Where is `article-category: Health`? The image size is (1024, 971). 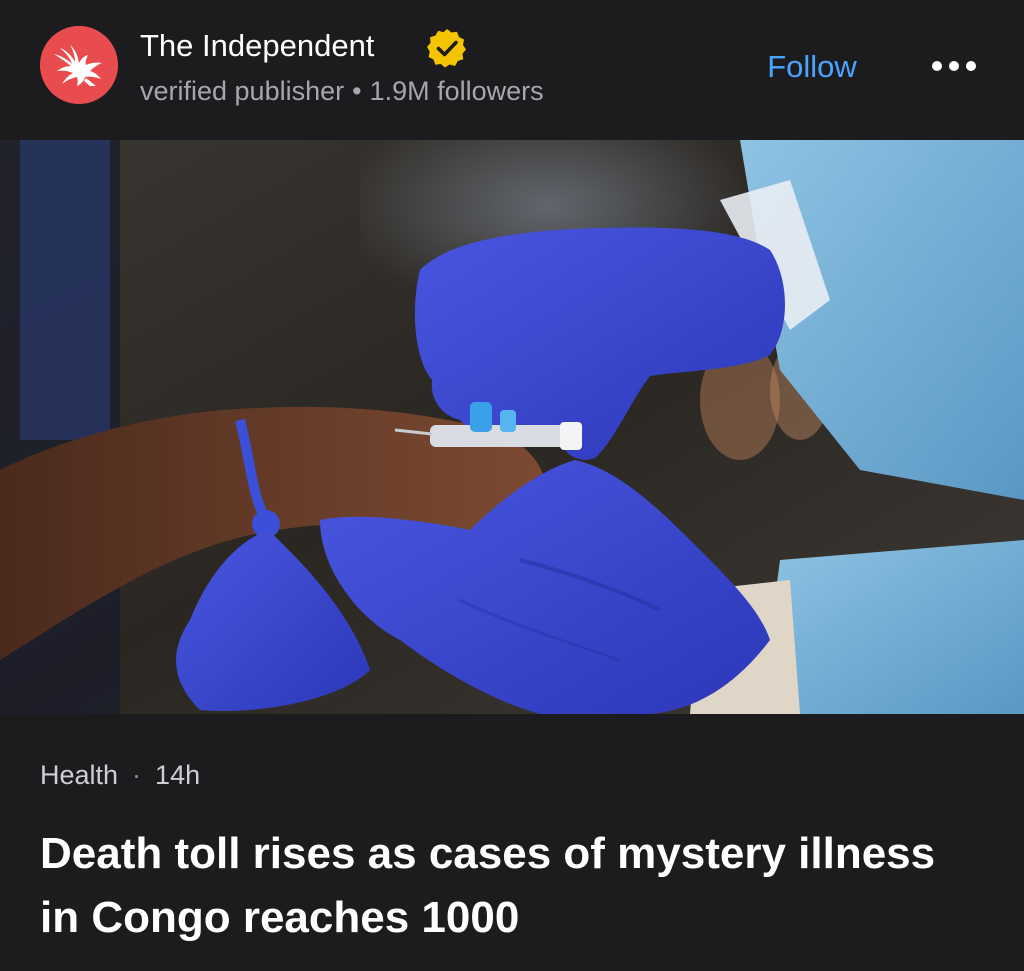
article-category: Health is located at coordinates (79, 775).